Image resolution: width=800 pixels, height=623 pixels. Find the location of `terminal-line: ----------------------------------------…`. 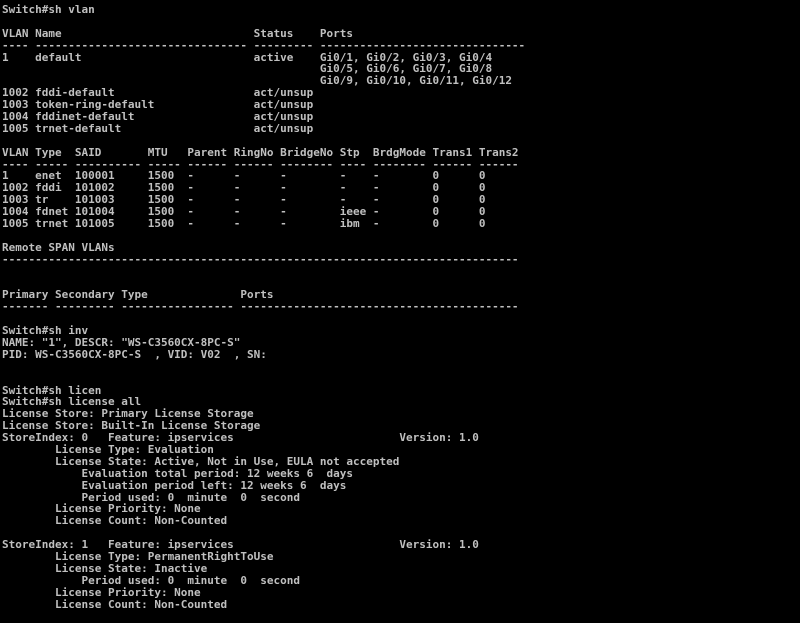

terminal-line: ----------------------------------------… is located at coordinates (260, 259).